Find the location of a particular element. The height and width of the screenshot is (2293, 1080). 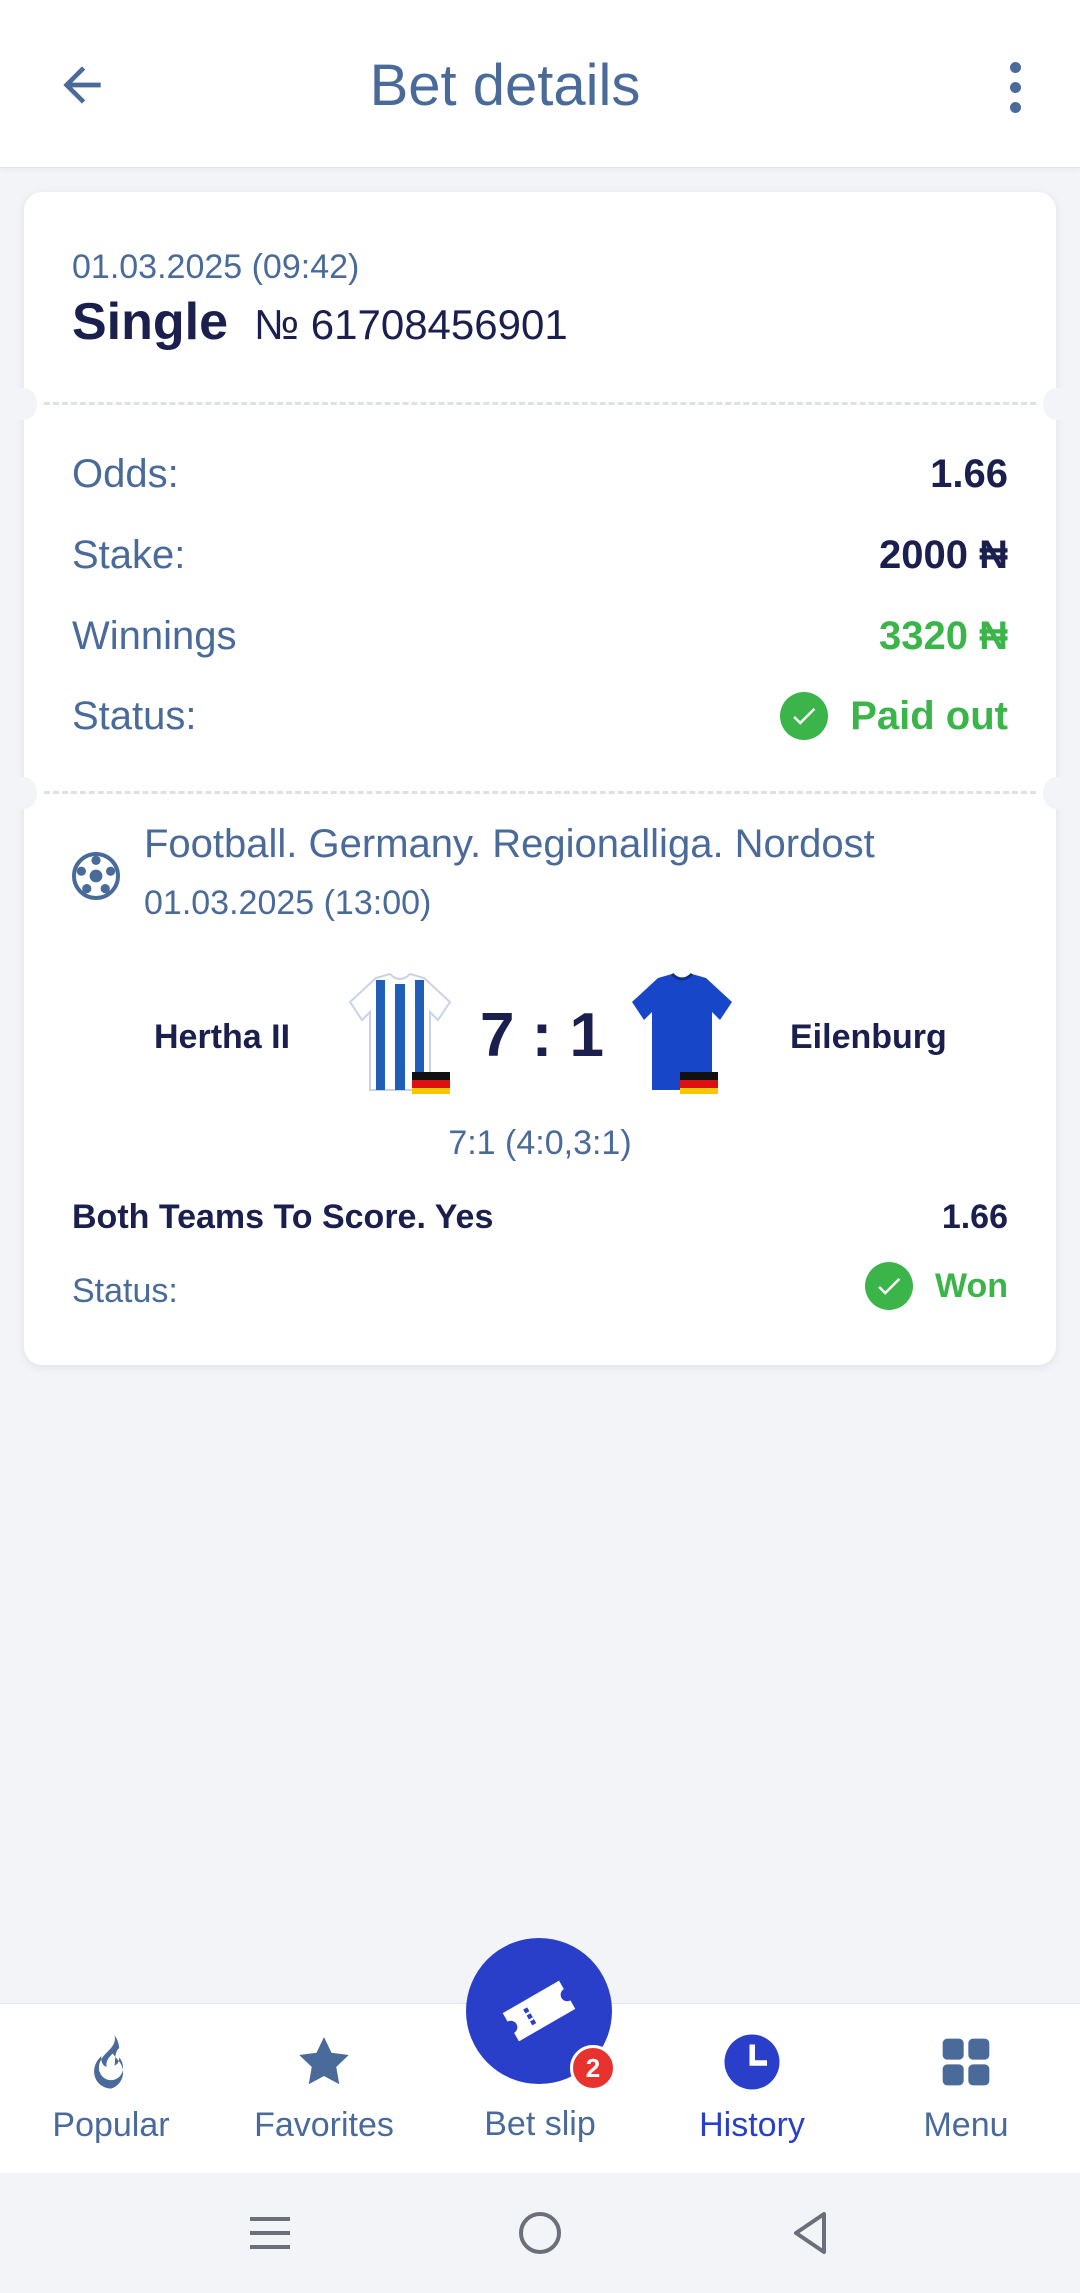

flame-icon is located at coordinates (111, 2062).